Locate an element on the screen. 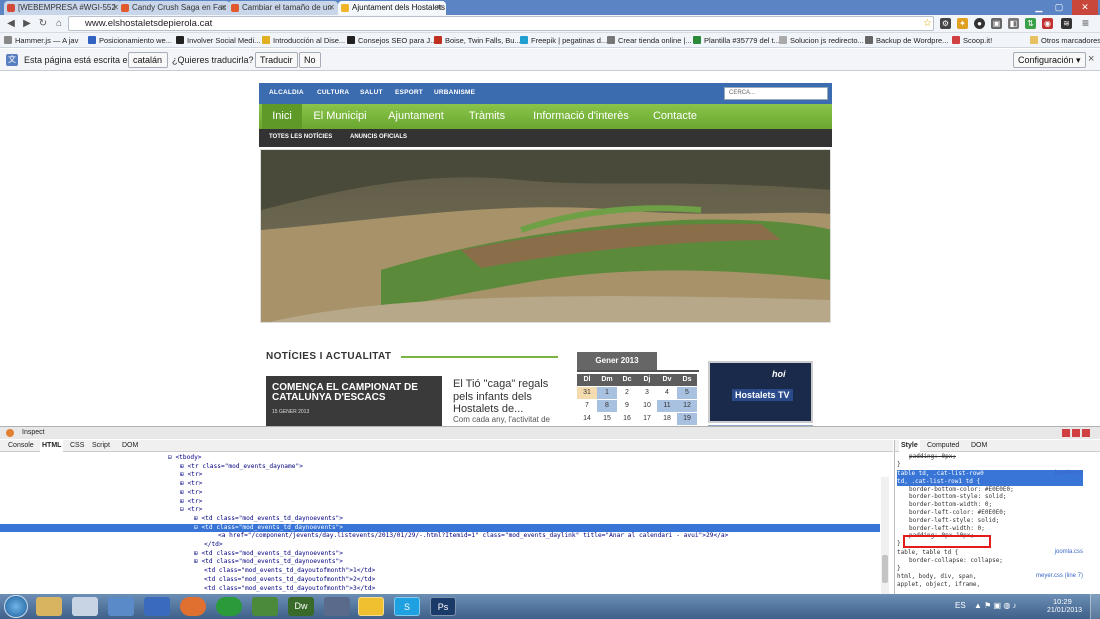 The width and height of the screenshot is (1100, 619). language-select: catalán ▾ is located at coordinates (148, 65).